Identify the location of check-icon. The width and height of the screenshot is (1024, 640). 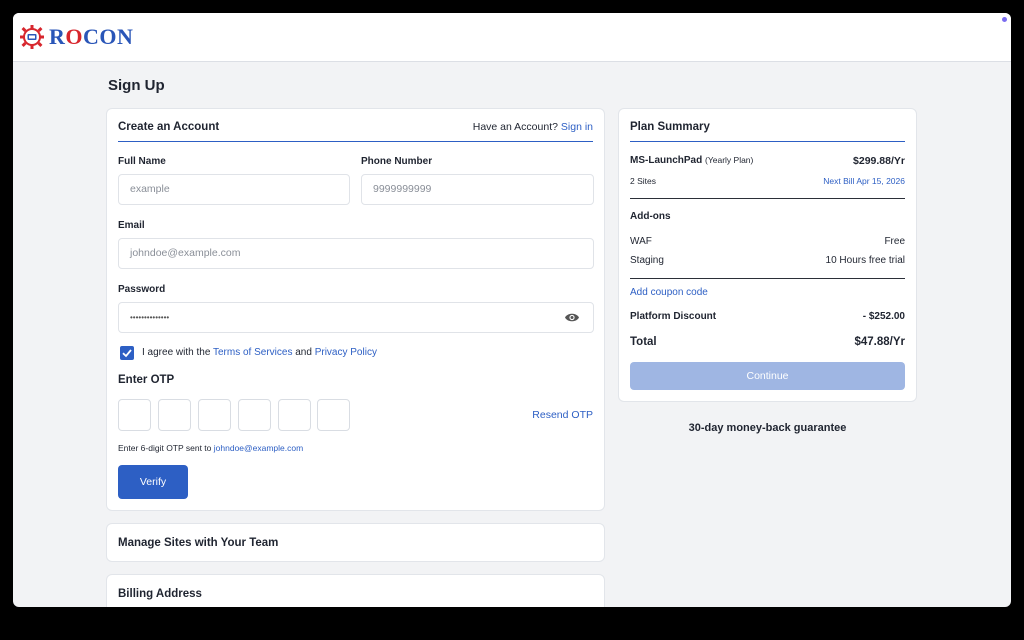
(127, 353).